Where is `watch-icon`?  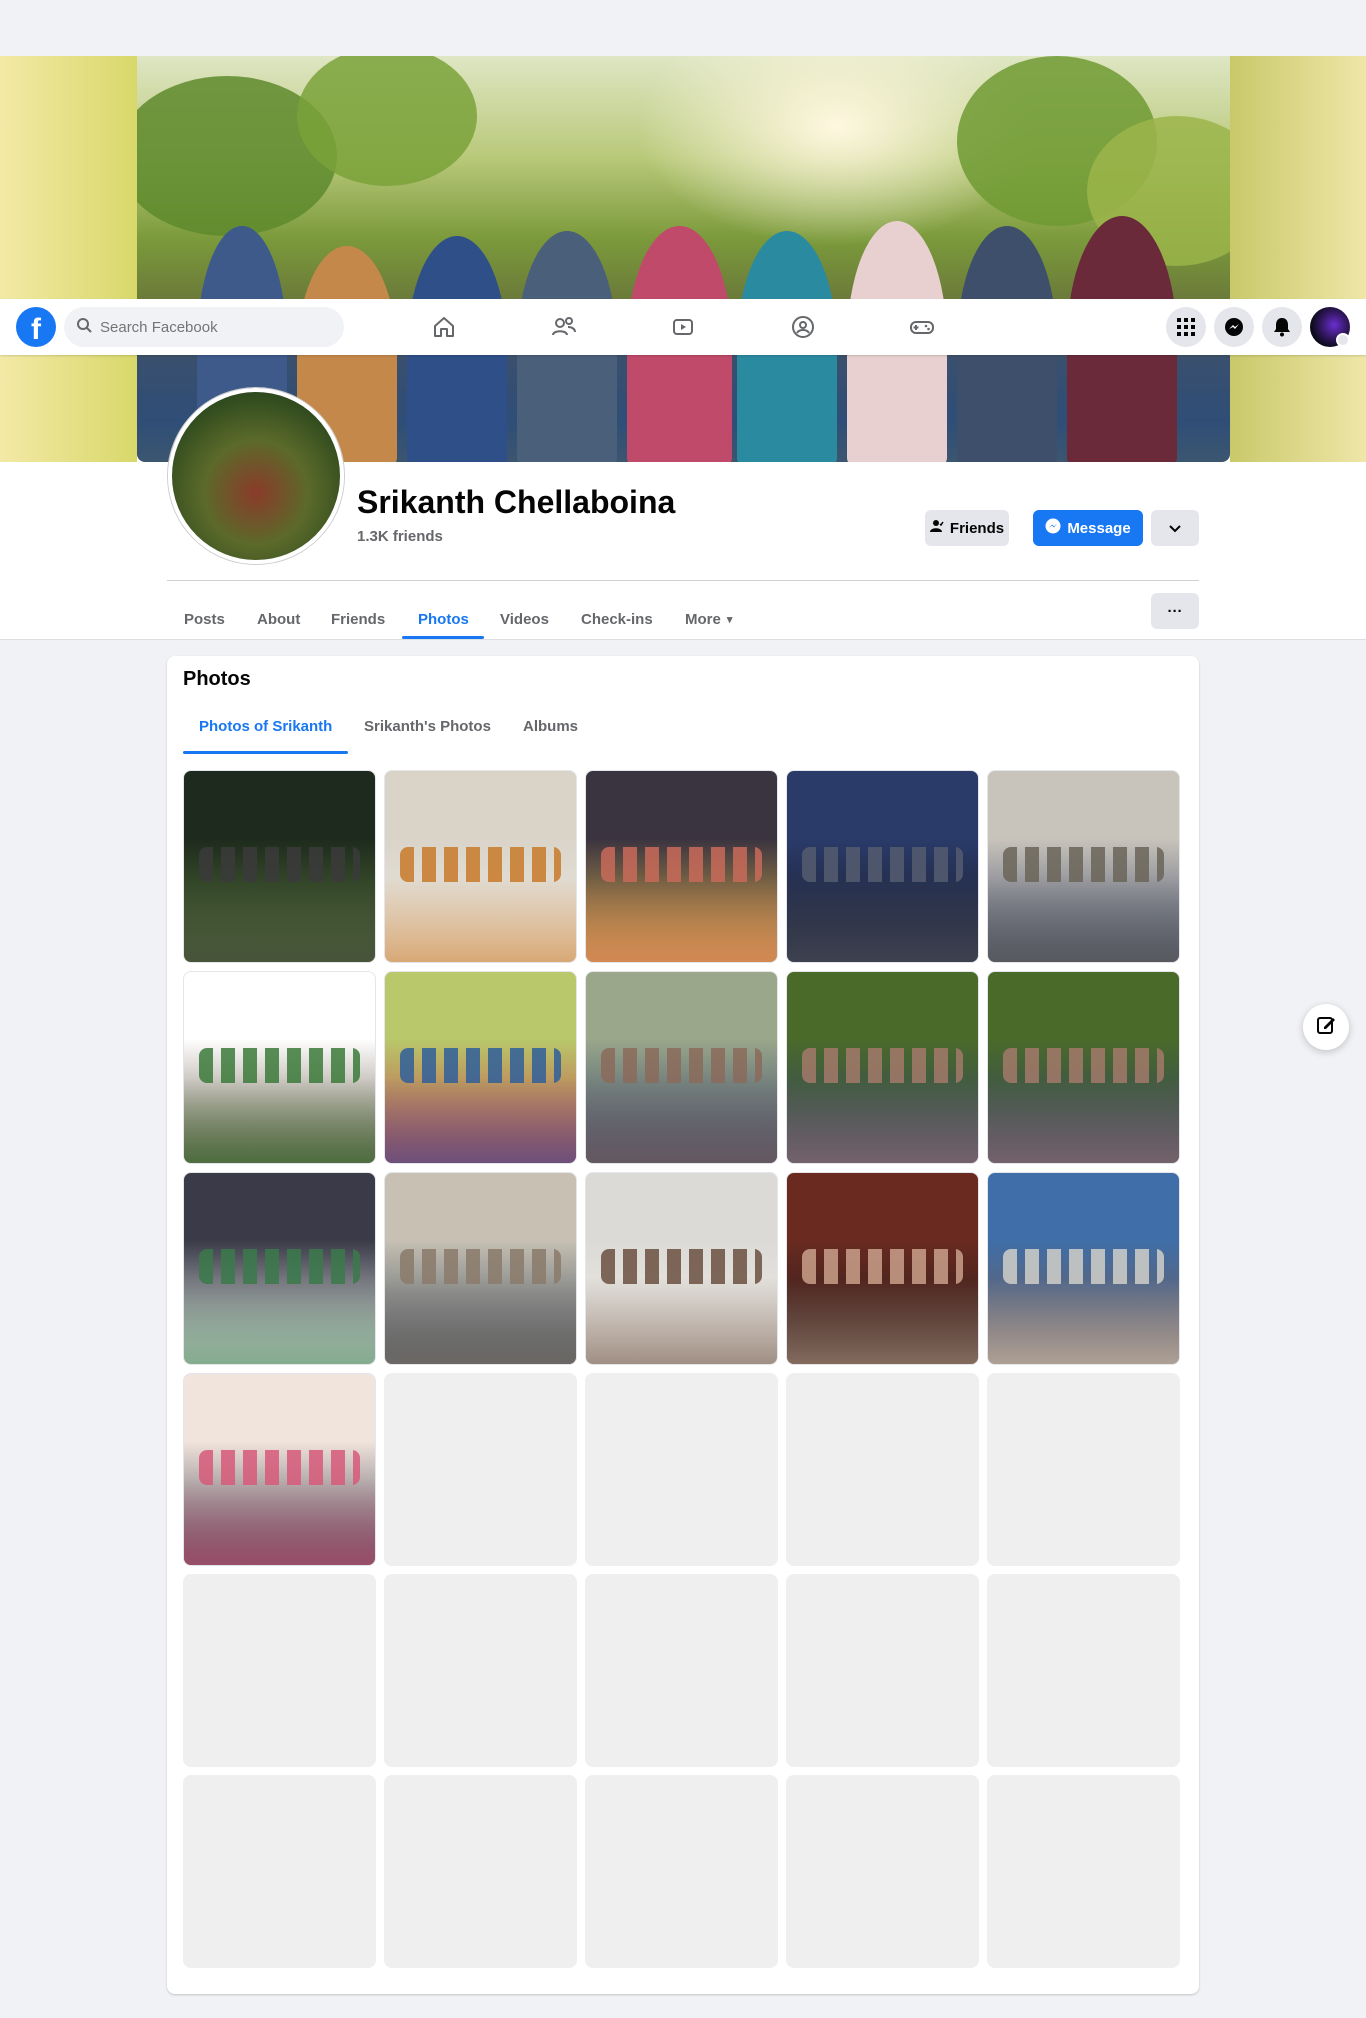 watch-icon is located at coordinates (683, 327).